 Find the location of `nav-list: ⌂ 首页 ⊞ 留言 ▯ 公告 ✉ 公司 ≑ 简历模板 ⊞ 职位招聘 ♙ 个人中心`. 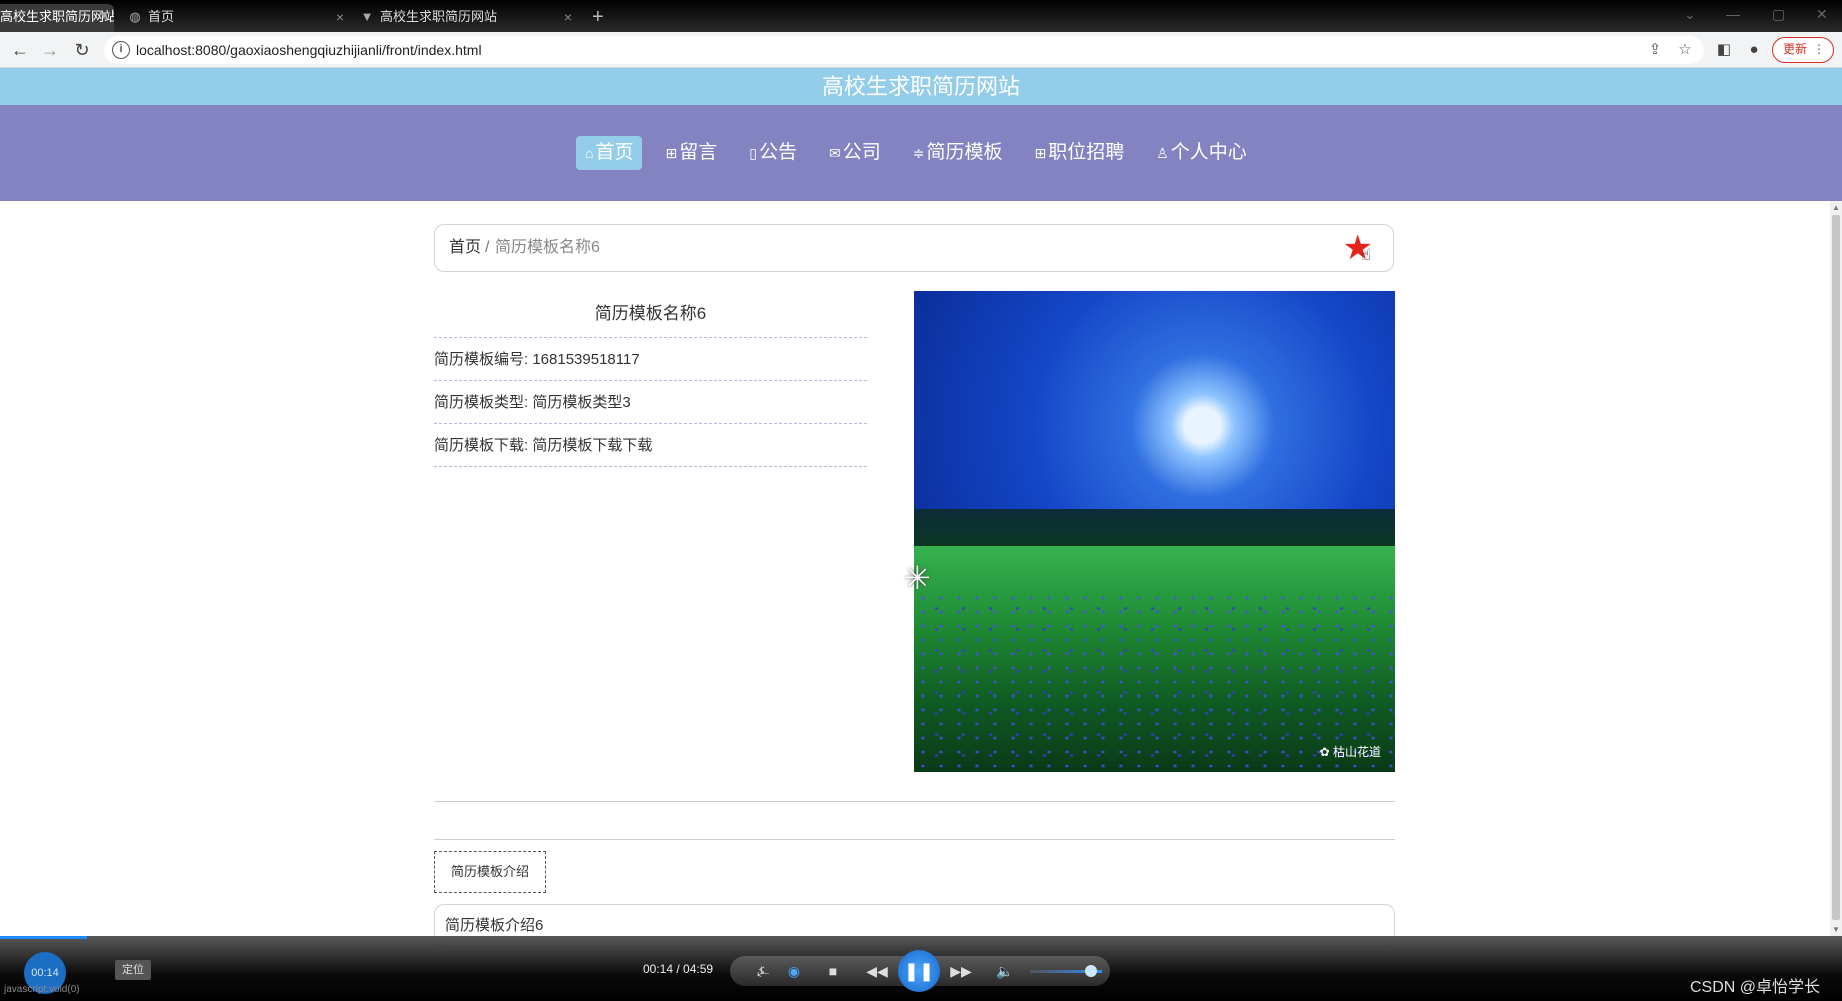

nav-list: ⌂ 首页 ⊞ 留言 ▯ 公告 ✉ 公司 ≑ 简历模板 ⊞ 职位招聘 ♙ 个人中心 is located at coordinates (916, 153).